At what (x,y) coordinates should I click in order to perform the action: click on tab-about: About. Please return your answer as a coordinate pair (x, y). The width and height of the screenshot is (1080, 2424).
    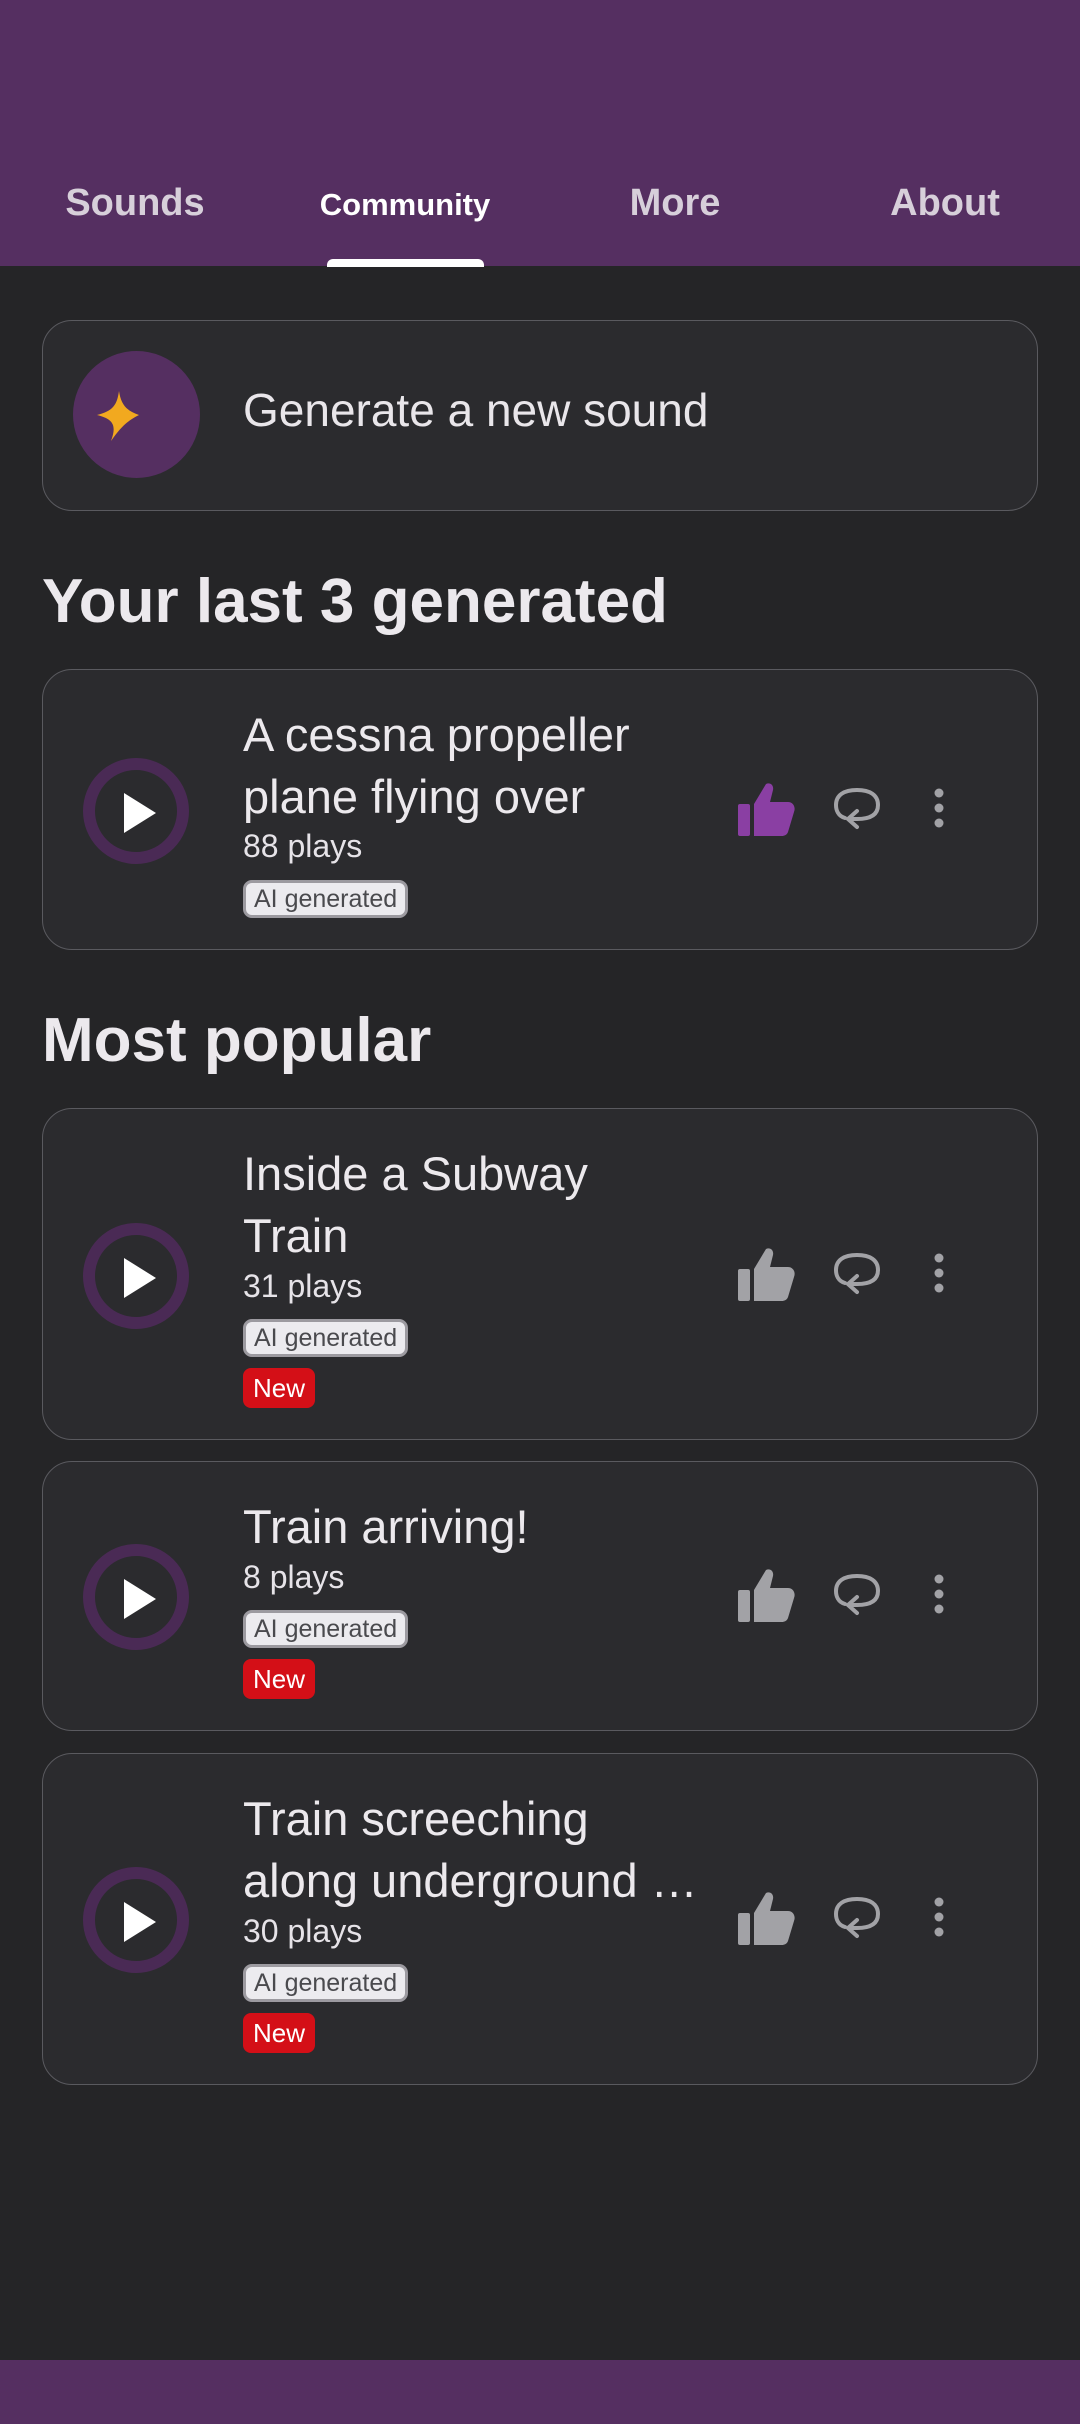
    Looking at the image, I should click on (945, 213).